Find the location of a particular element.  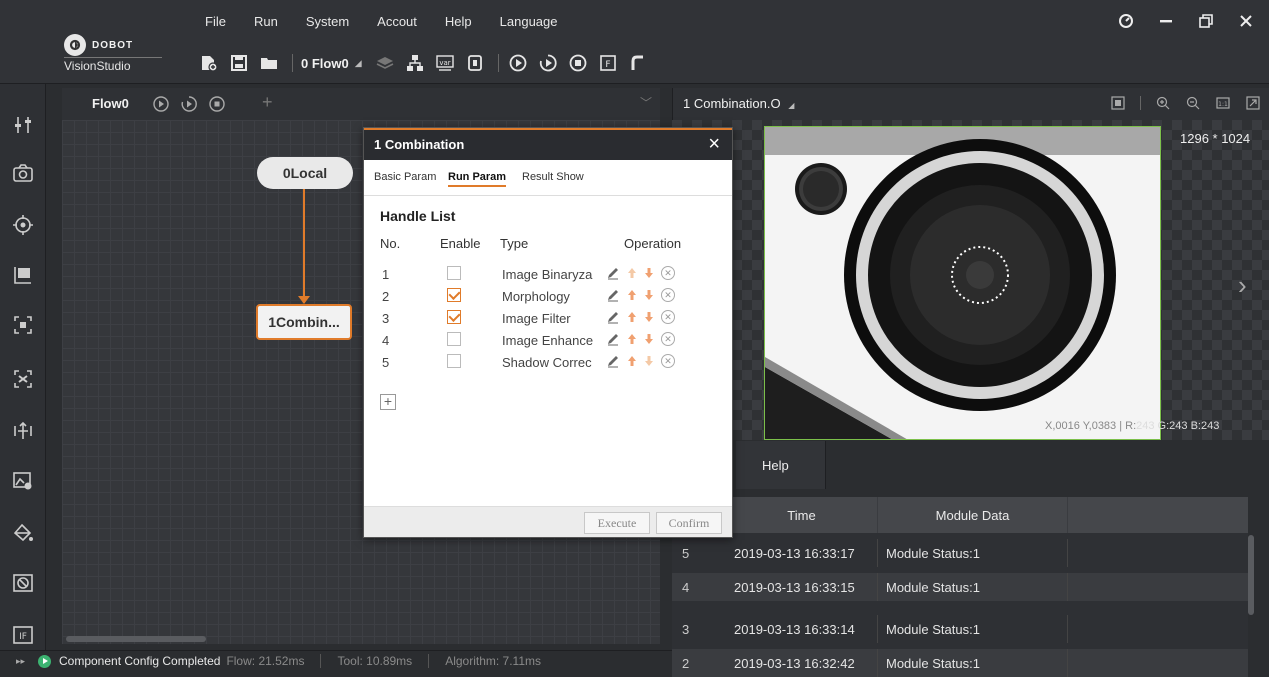

measure-icon is located at coordinates (23, 275).